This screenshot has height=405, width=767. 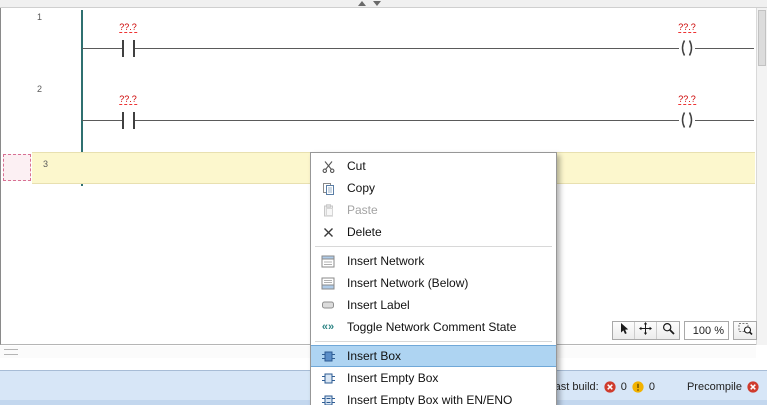 What do you see at coordinates (433, 305) in the screenshot?
I see `menu-item-insert-label: Insert Label` at bounding box center [433, 305].